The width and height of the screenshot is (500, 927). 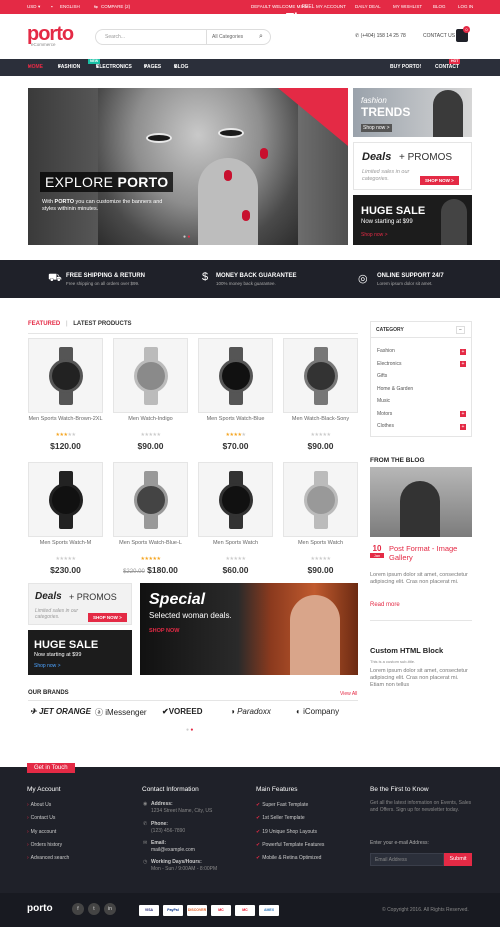 What do you see at coordinates (384, 414) in the screenshot?
I see `category-item: Motors` at bounding box center [384, 414].